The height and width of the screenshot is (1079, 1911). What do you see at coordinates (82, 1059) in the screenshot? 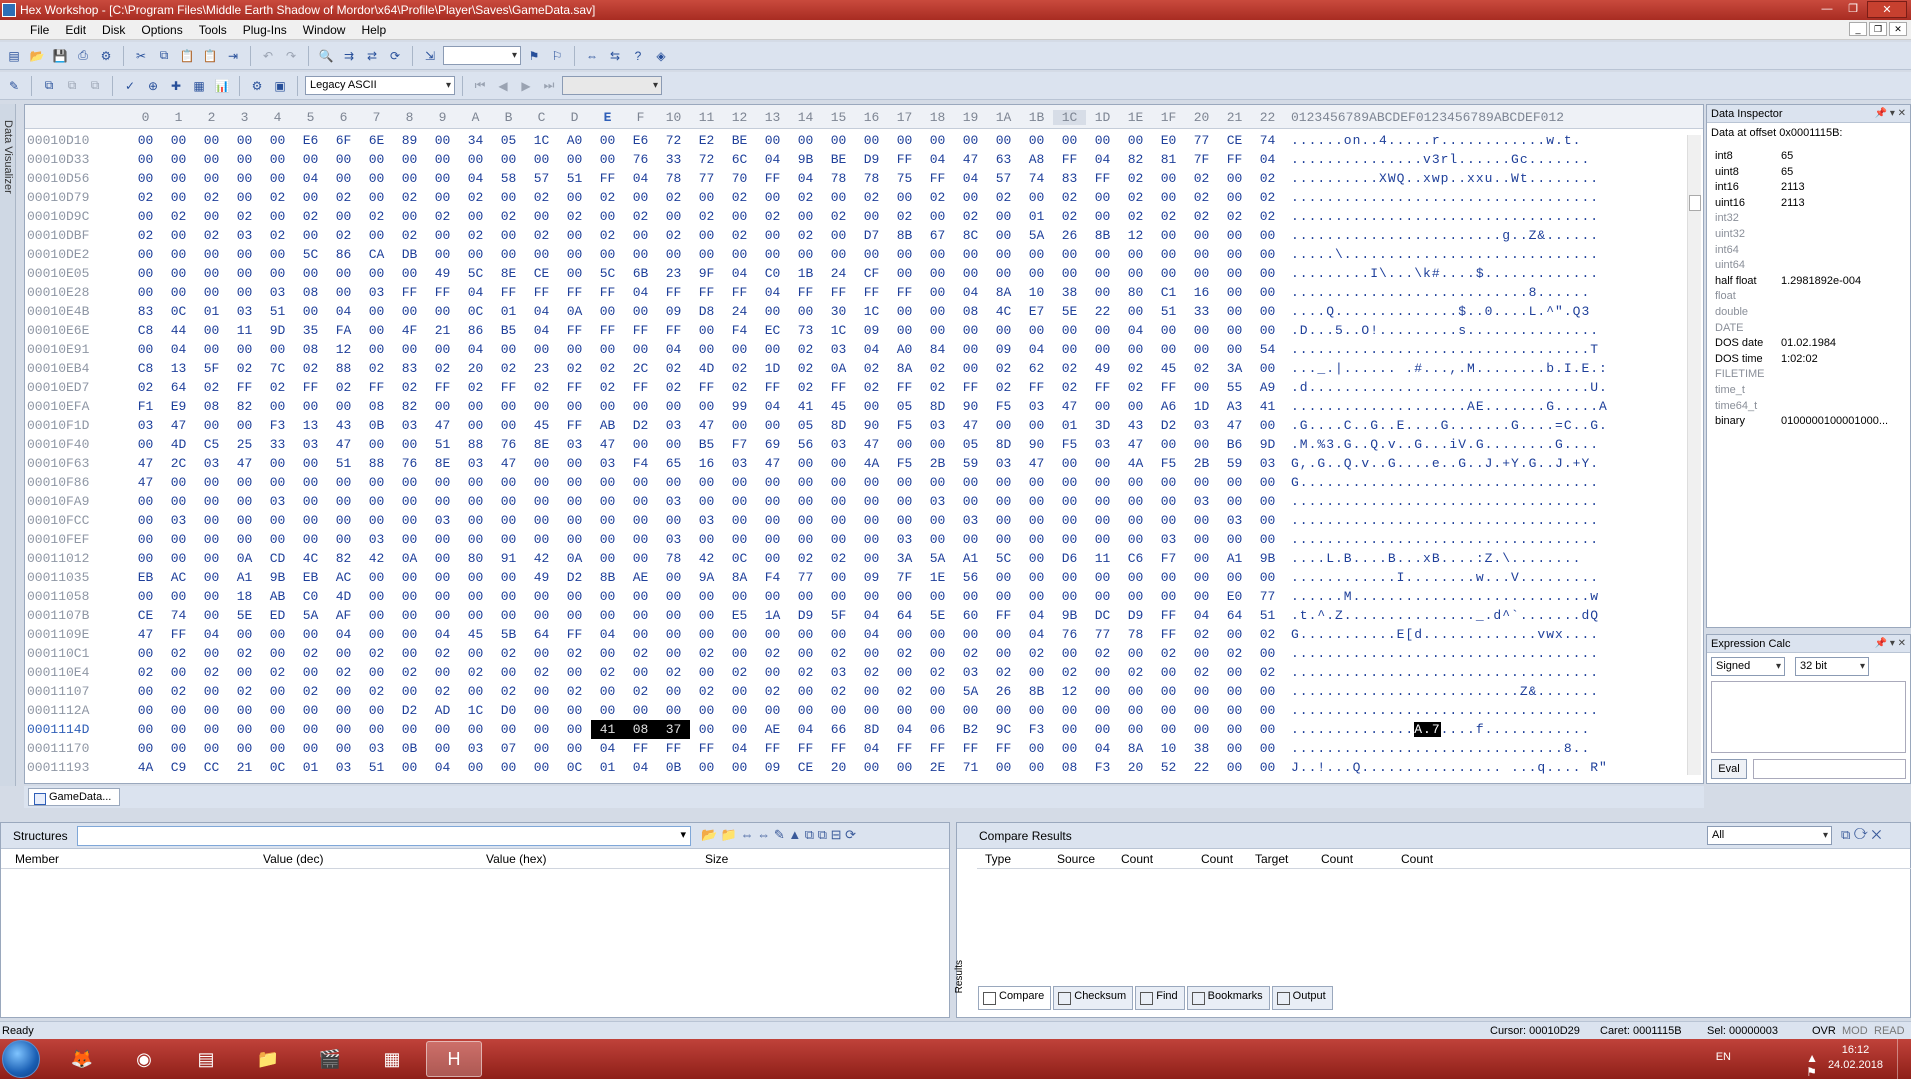
I see `firefox-icon: 🦊` at bounding box center [82, 1059].